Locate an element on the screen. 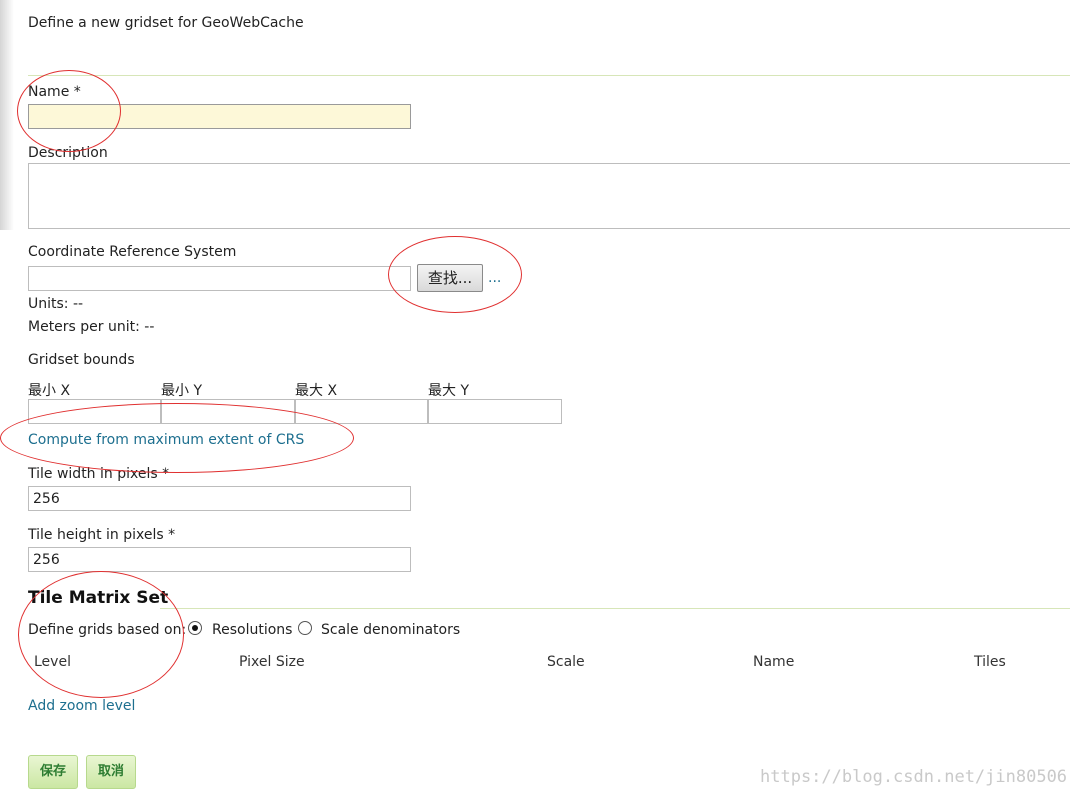  name-input is located at coordinates (219, 116).